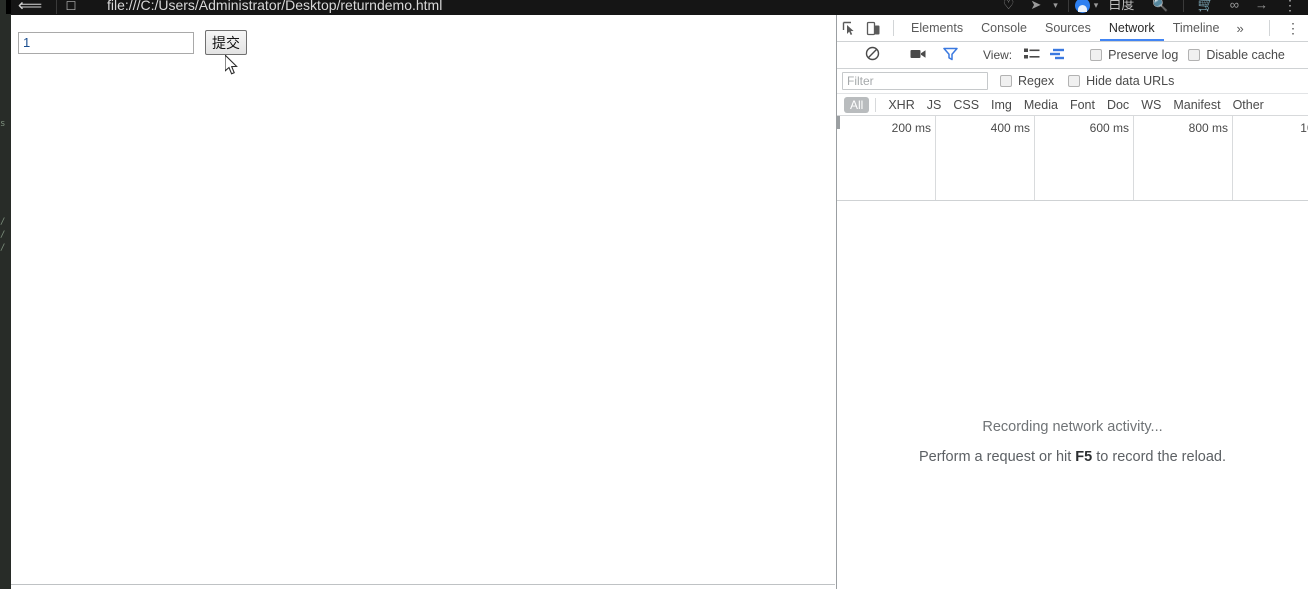 Image resolution: width=1308 pixels, height=589 pixels. I want to click on devtools-tabbar-right: ⋮, so click(1284, 28).